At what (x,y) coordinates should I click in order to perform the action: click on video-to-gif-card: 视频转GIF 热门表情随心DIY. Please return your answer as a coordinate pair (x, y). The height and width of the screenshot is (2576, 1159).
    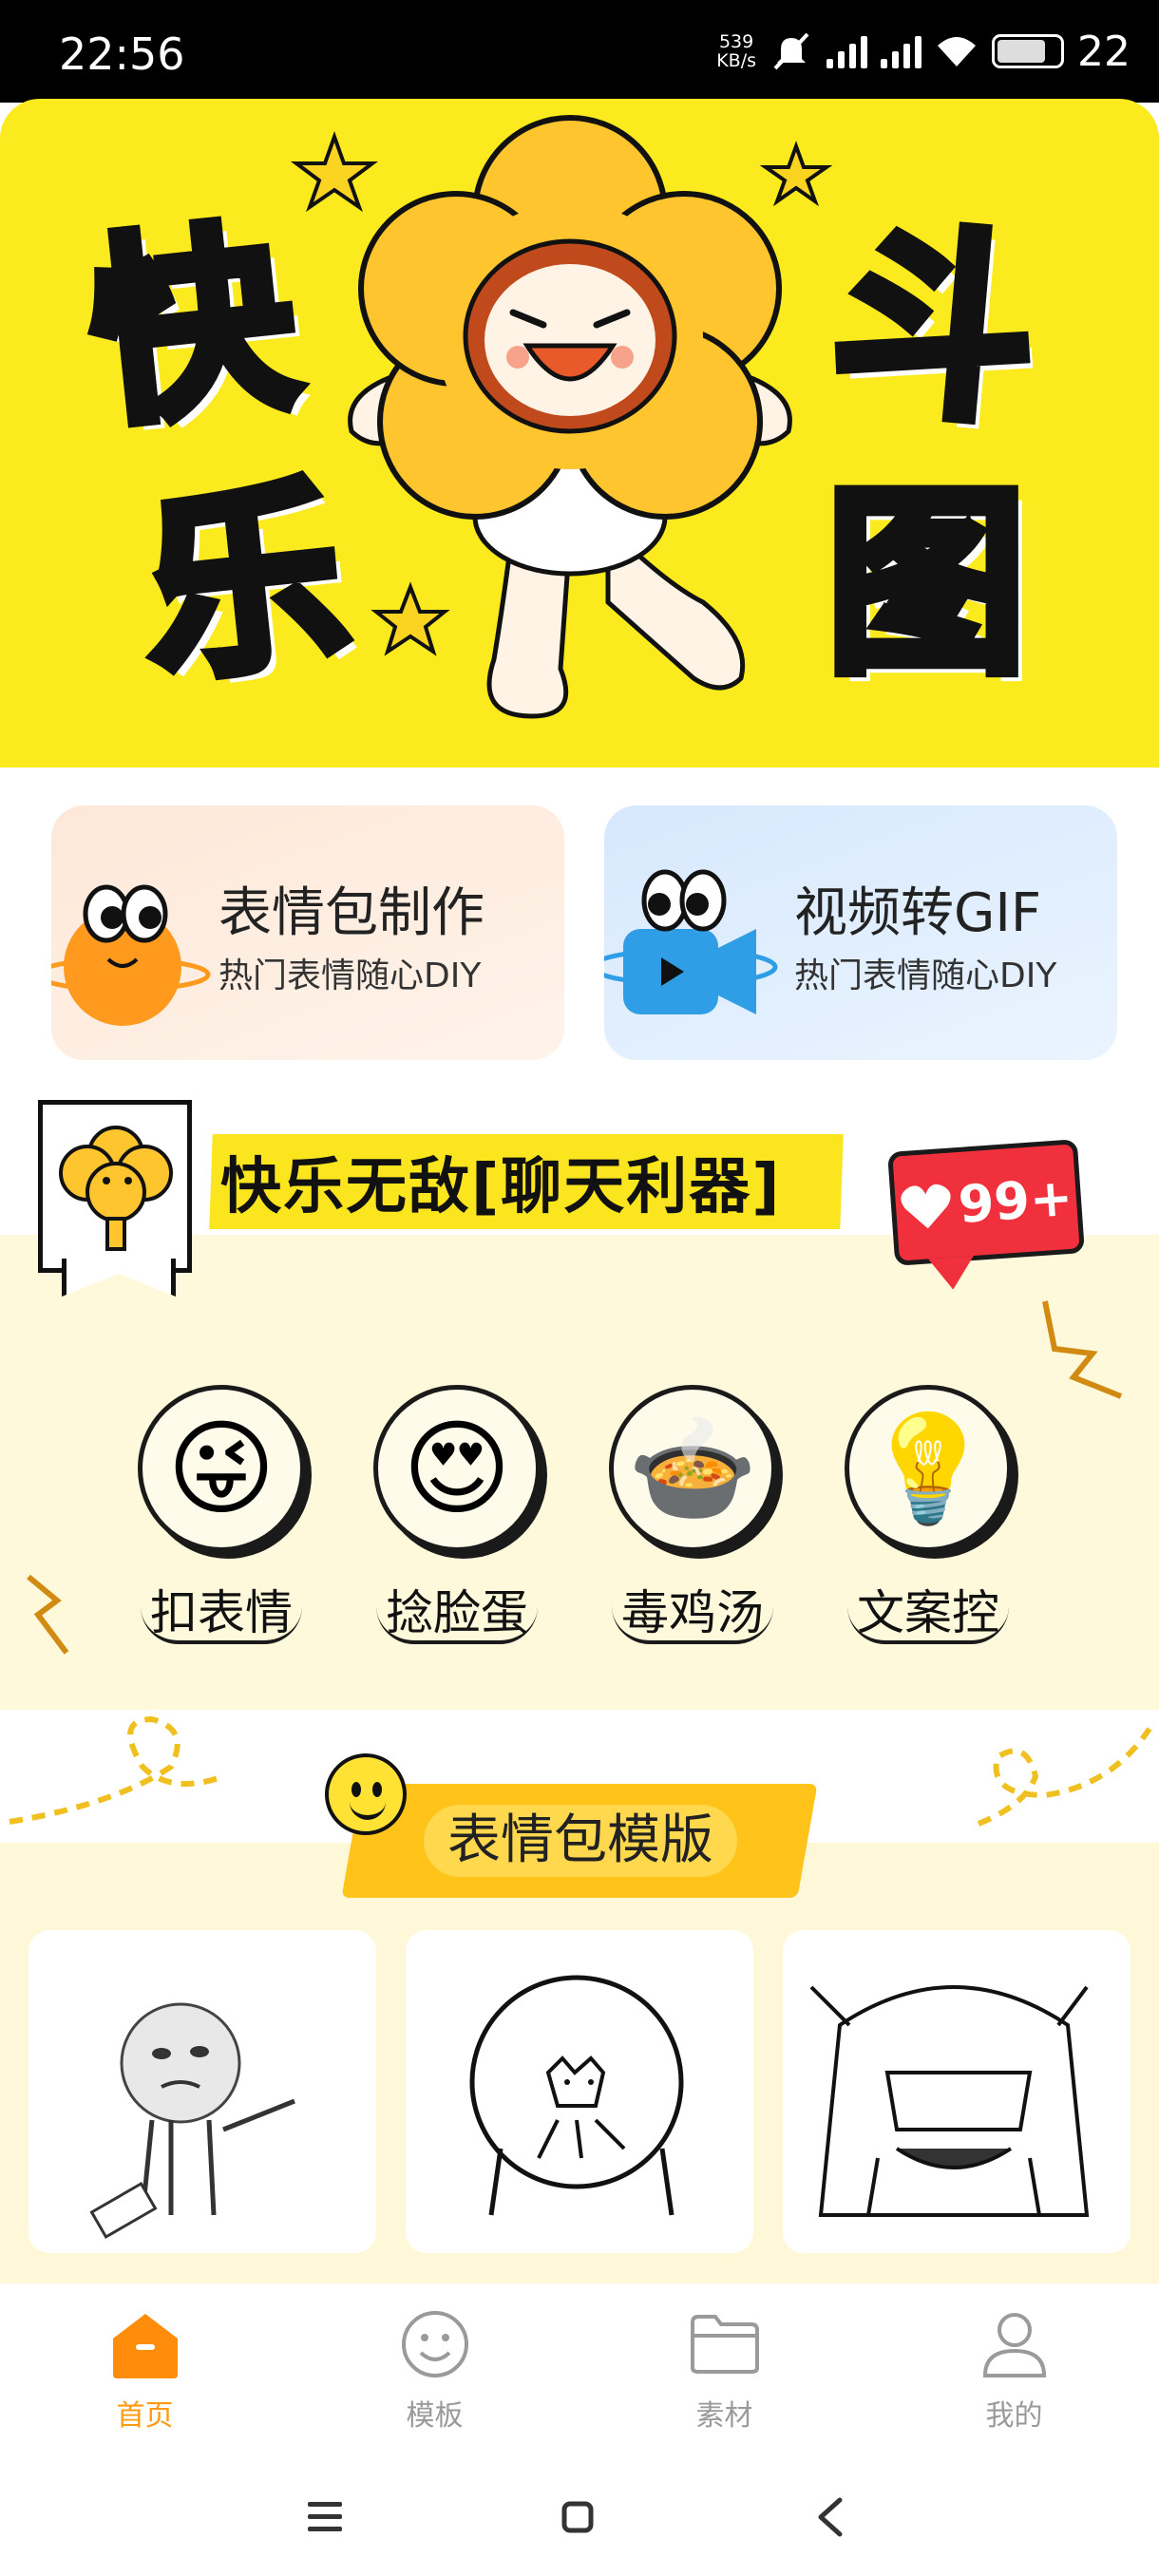
    Looking at the image, I should click on (860, 932).